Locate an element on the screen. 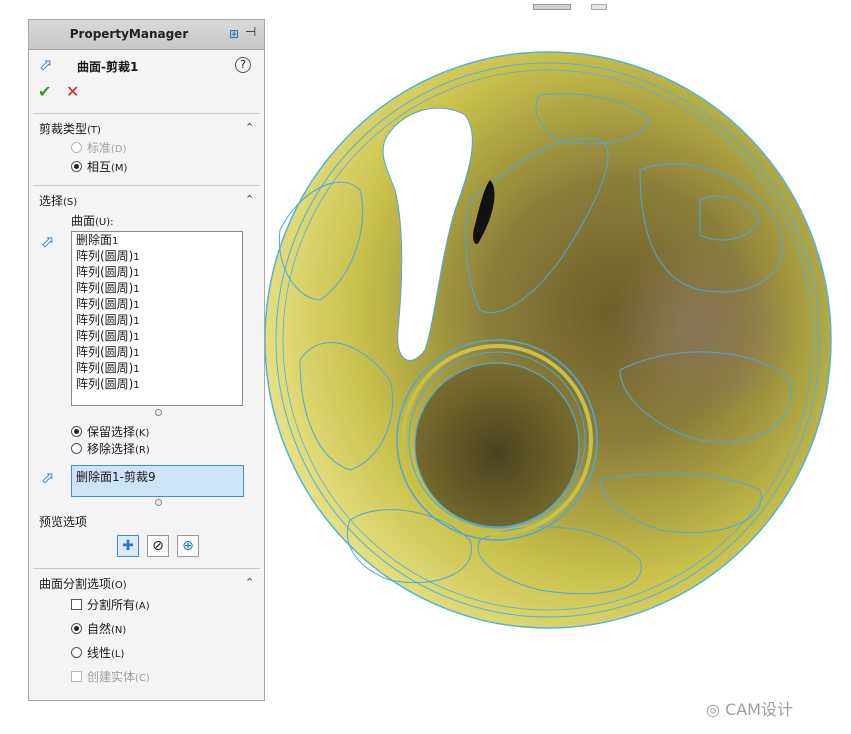  trim-surface-icon: ⬀ is located at coordinates (46, 64).